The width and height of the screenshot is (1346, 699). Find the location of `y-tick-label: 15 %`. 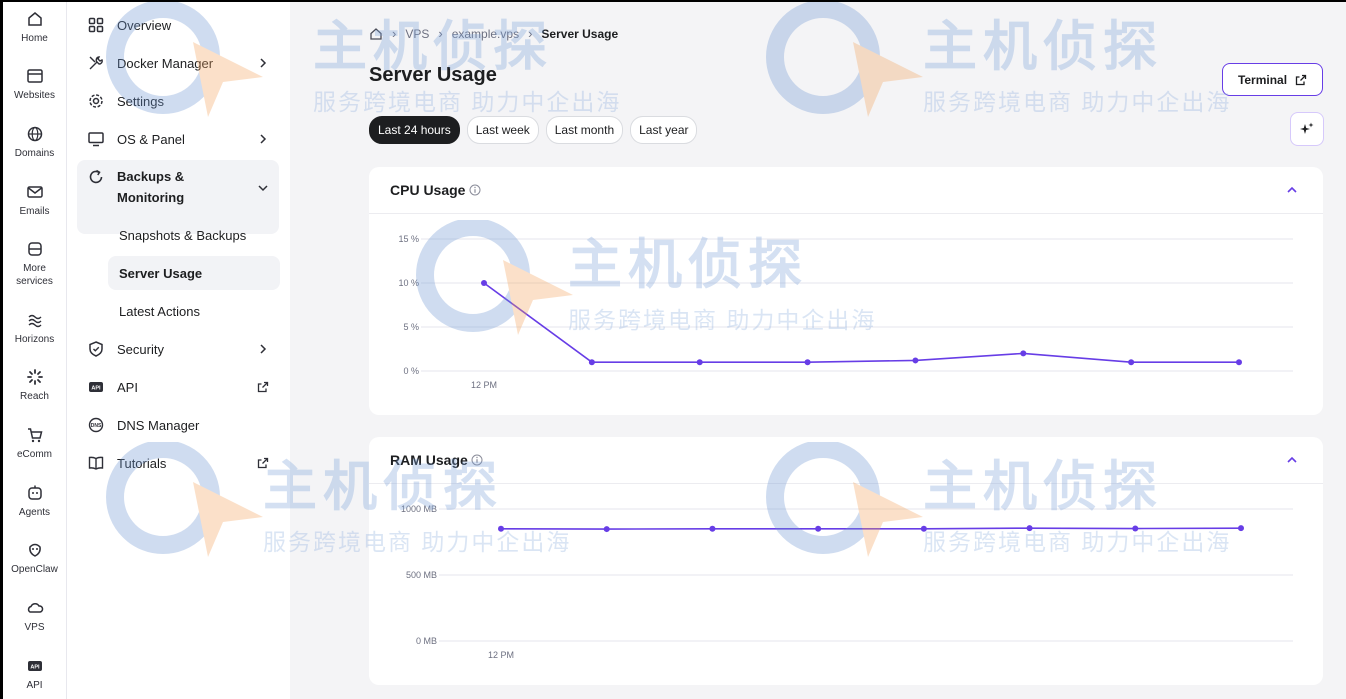

y-tick-label: 15 % is located at coordinates (408, 239).